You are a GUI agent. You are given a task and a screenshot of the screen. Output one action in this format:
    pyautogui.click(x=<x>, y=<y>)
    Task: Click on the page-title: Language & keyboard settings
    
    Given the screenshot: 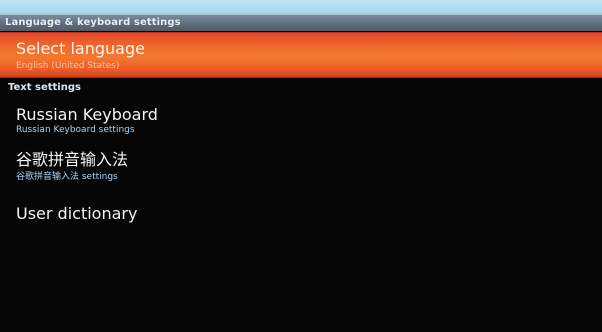 What is the action you would take?
    pyautogui.click(x=93, y=22)
    